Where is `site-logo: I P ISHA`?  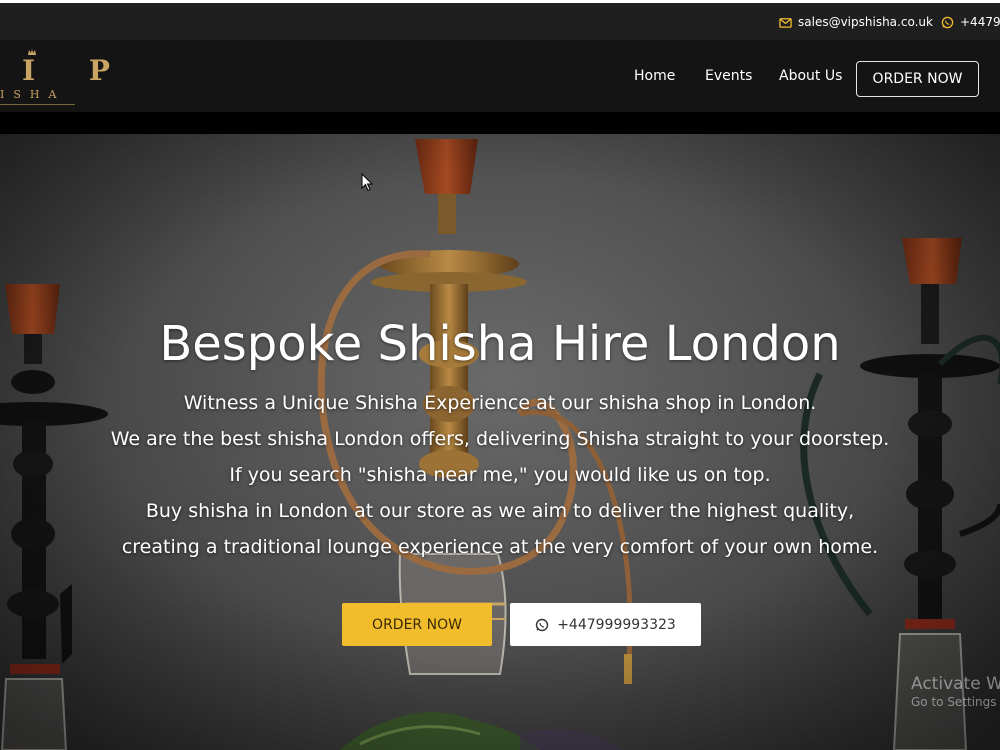 site-logo: I P ISHA is located at coordinates (55, 77).